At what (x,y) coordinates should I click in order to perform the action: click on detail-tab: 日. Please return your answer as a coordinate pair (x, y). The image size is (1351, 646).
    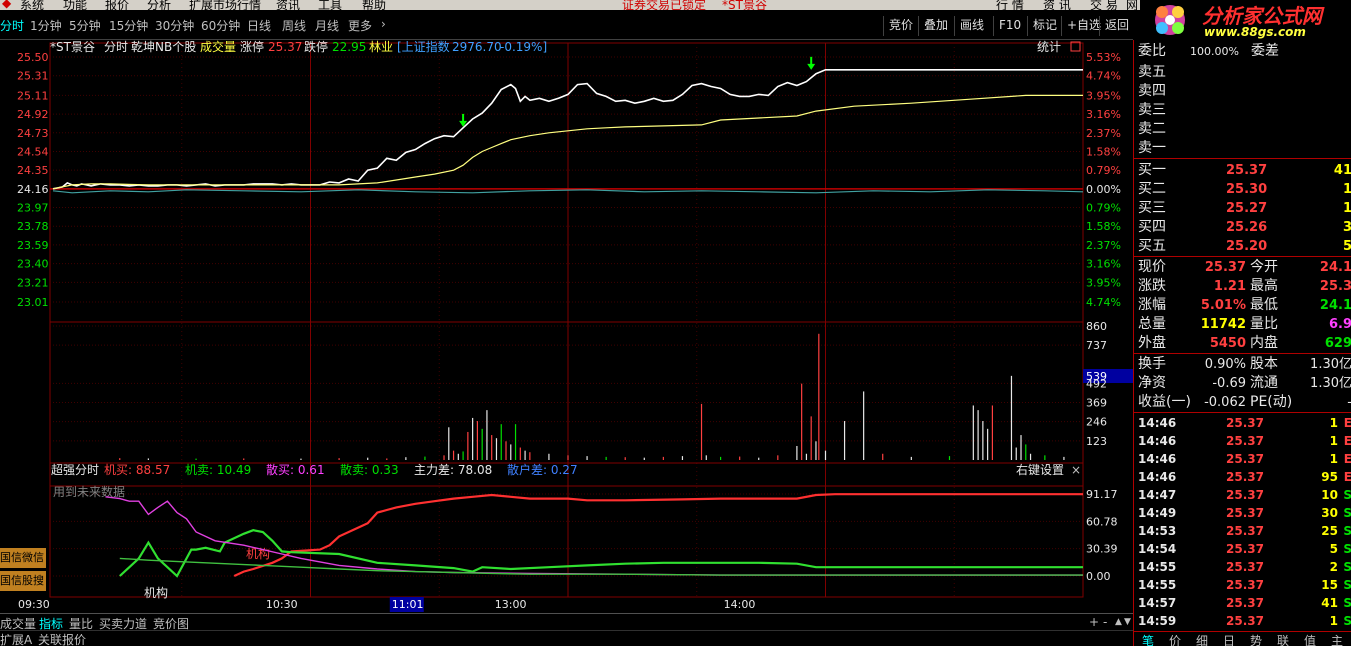
    Looking at the image, I should click on (1229, 639).